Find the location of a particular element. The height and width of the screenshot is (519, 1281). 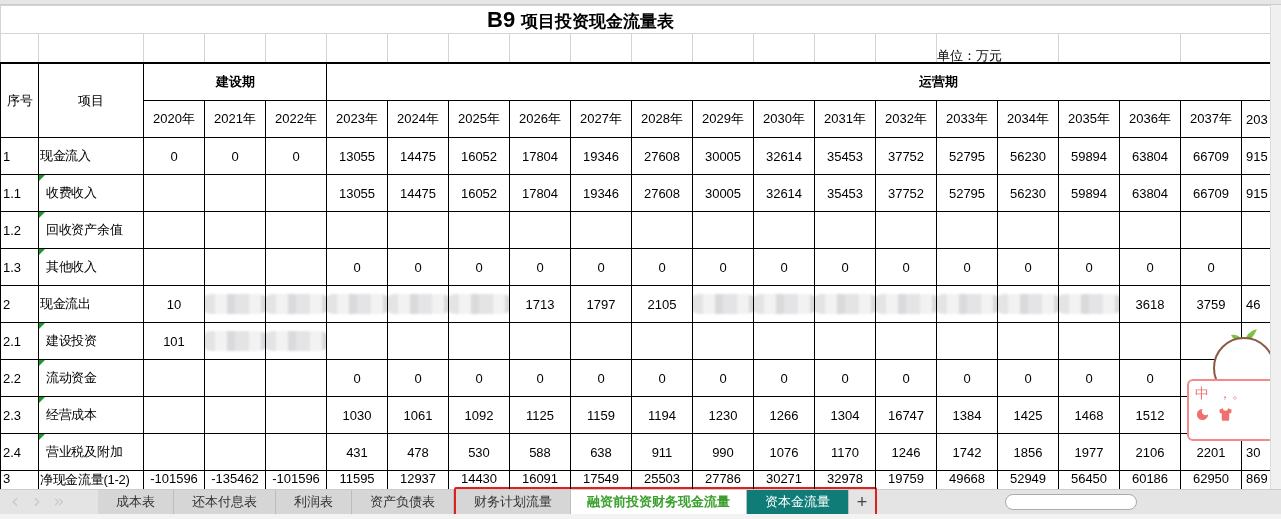

table-cell: 63804 is located at coordinates (1150, 156).